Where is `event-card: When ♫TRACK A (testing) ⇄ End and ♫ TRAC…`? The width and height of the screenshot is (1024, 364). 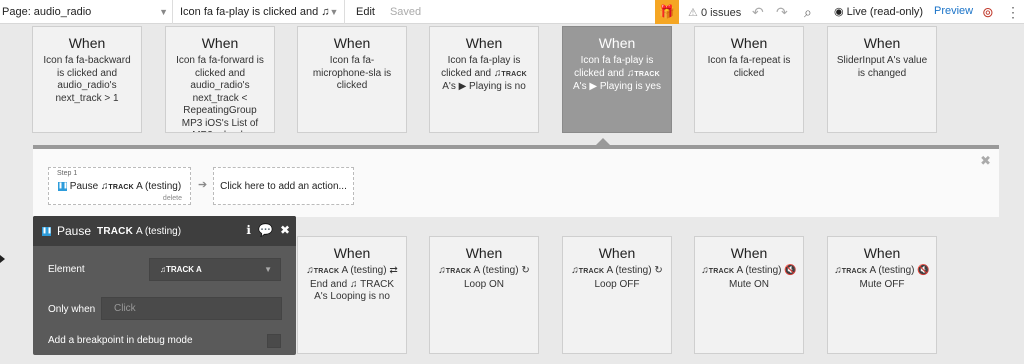 event-card: When ♫TRACK A (testing) ⇄ End and ♫ TRAC… is located at coordinates (352, 295).